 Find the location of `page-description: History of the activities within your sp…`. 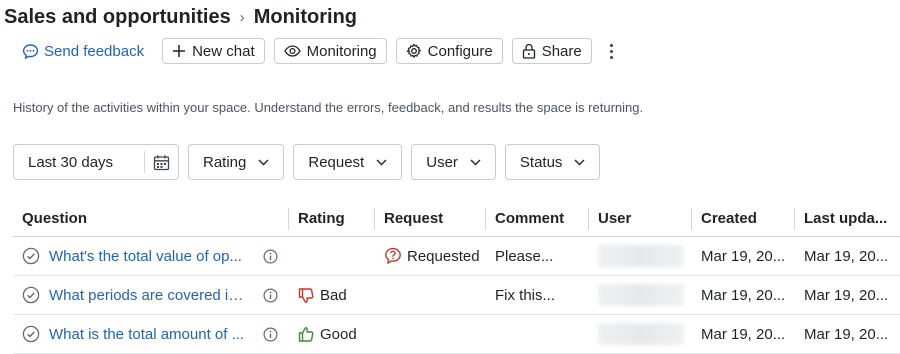

page-description: History of the activities within your sp… is located at coordinates (328, 107).